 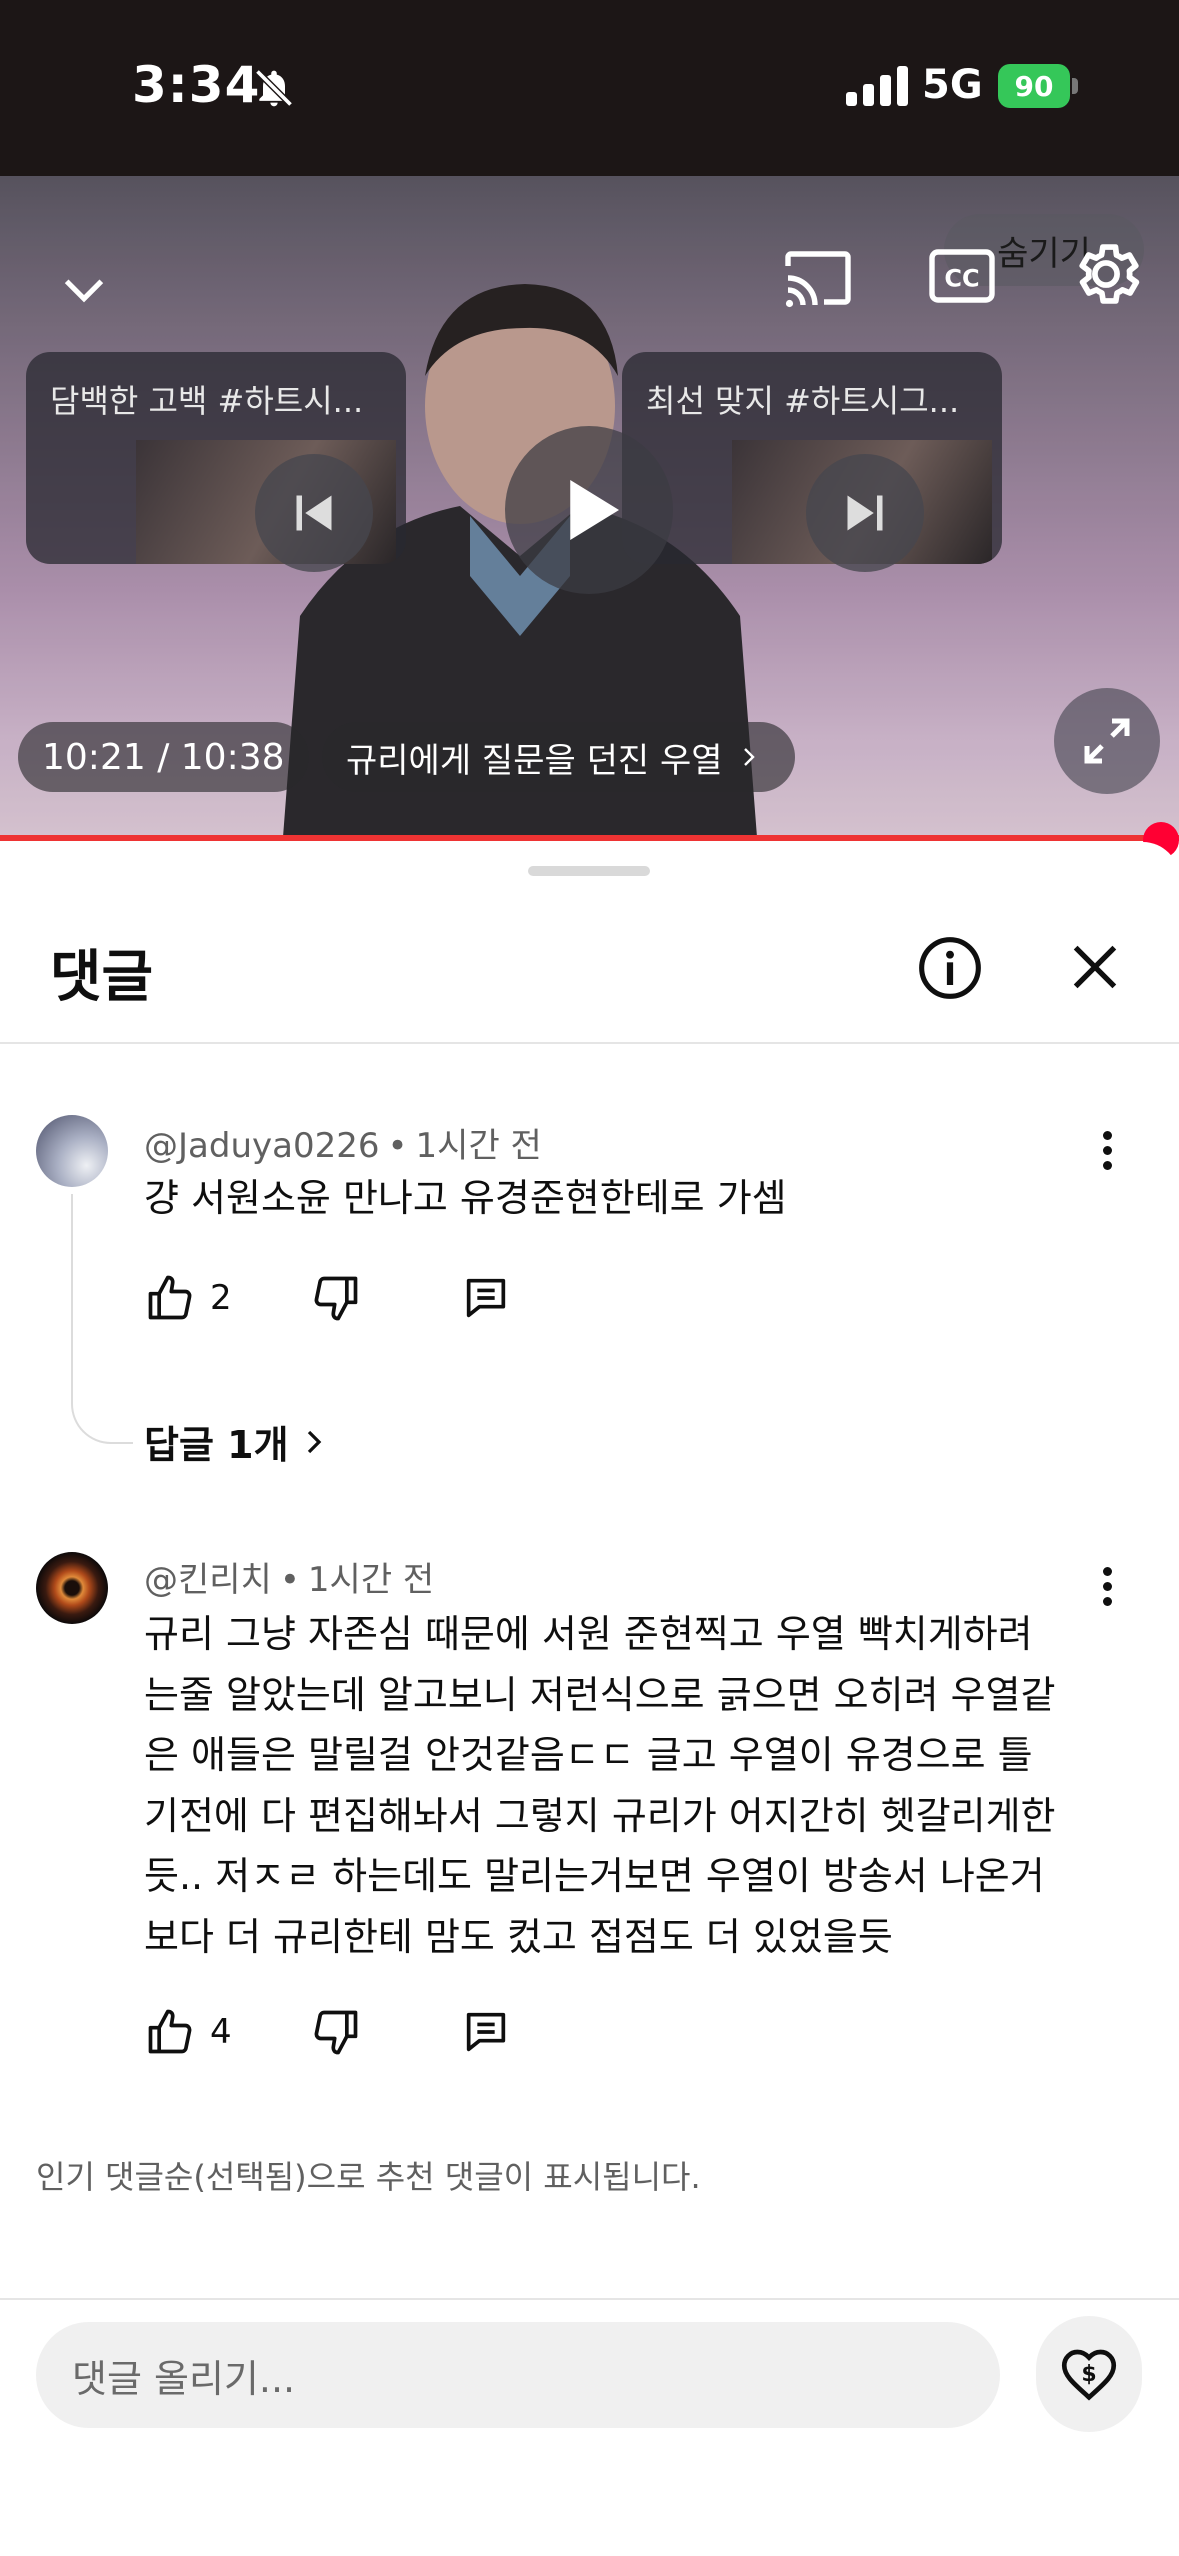 I want to click on header-divider, so click(x=589, y=1043).